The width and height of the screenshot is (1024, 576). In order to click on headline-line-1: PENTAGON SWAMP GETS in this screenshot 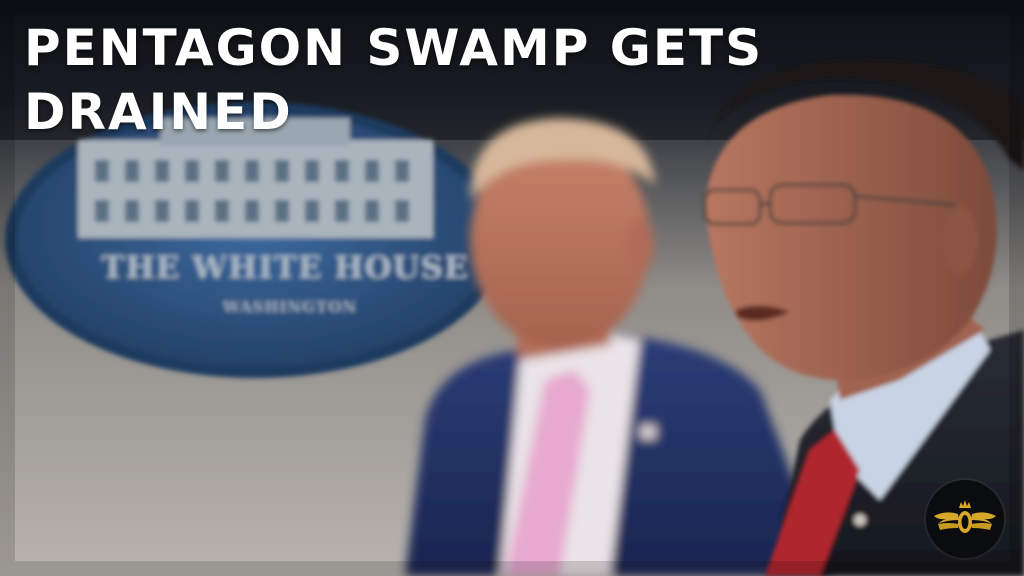, I will do `click(394, 48)`.